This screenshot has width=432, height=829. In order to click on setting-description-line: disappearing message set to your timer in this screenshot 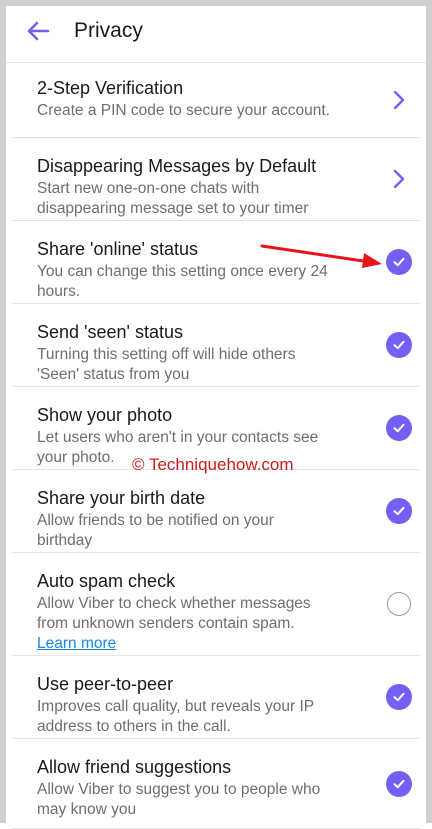, I will do `click(173, 208)`.